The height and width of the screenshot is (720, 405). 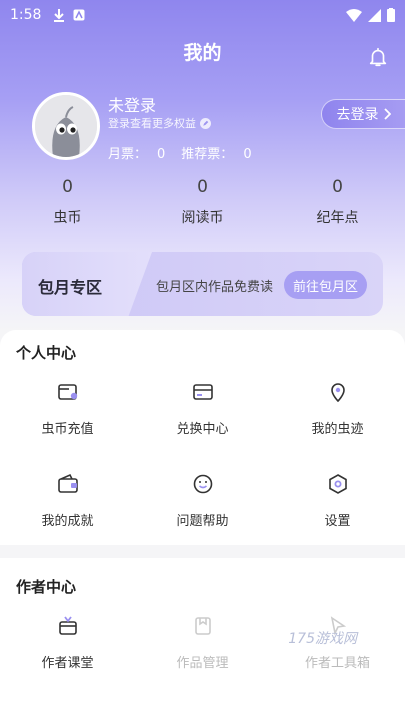 What do you see at coordinates (337, 484) in the screenshot?
I see `settings-icon` at bounding box center [337, 484].